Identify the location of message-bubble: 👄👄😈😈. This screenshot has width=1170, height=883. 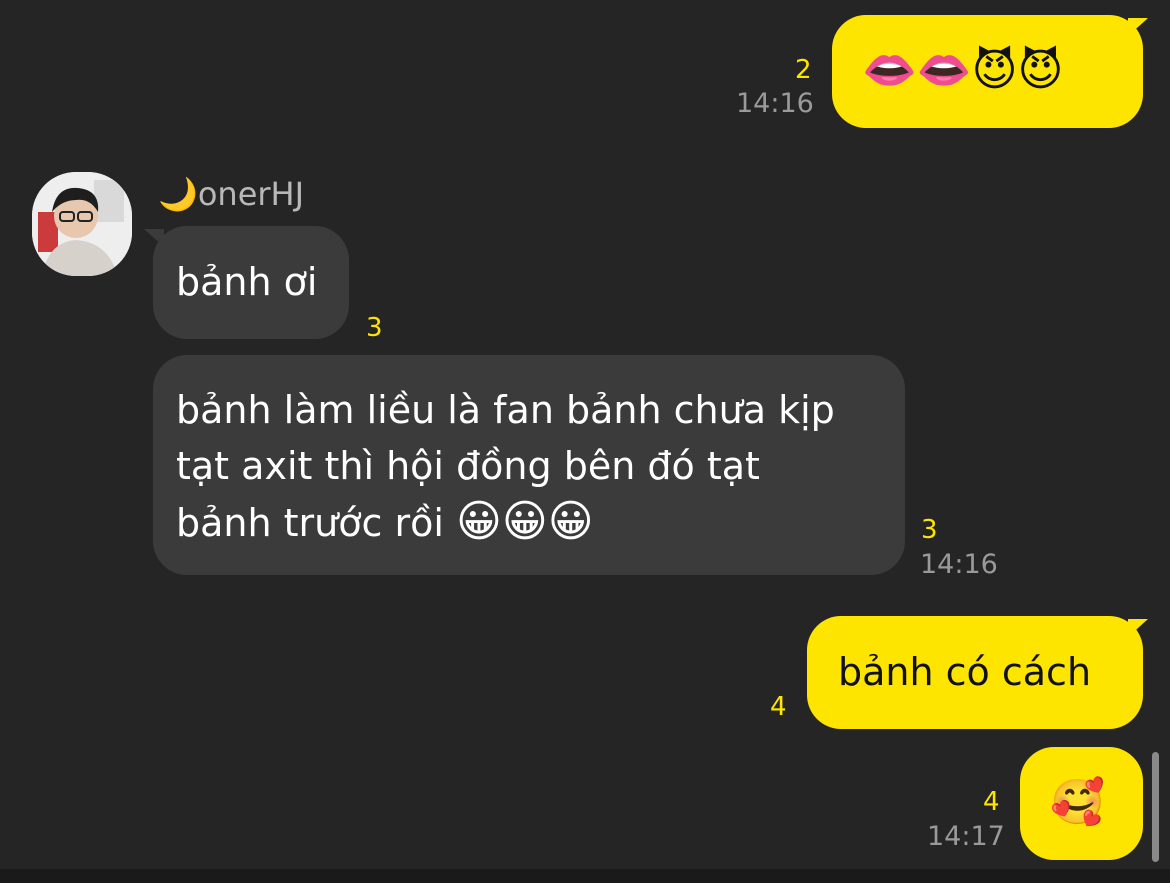
(987, 71).